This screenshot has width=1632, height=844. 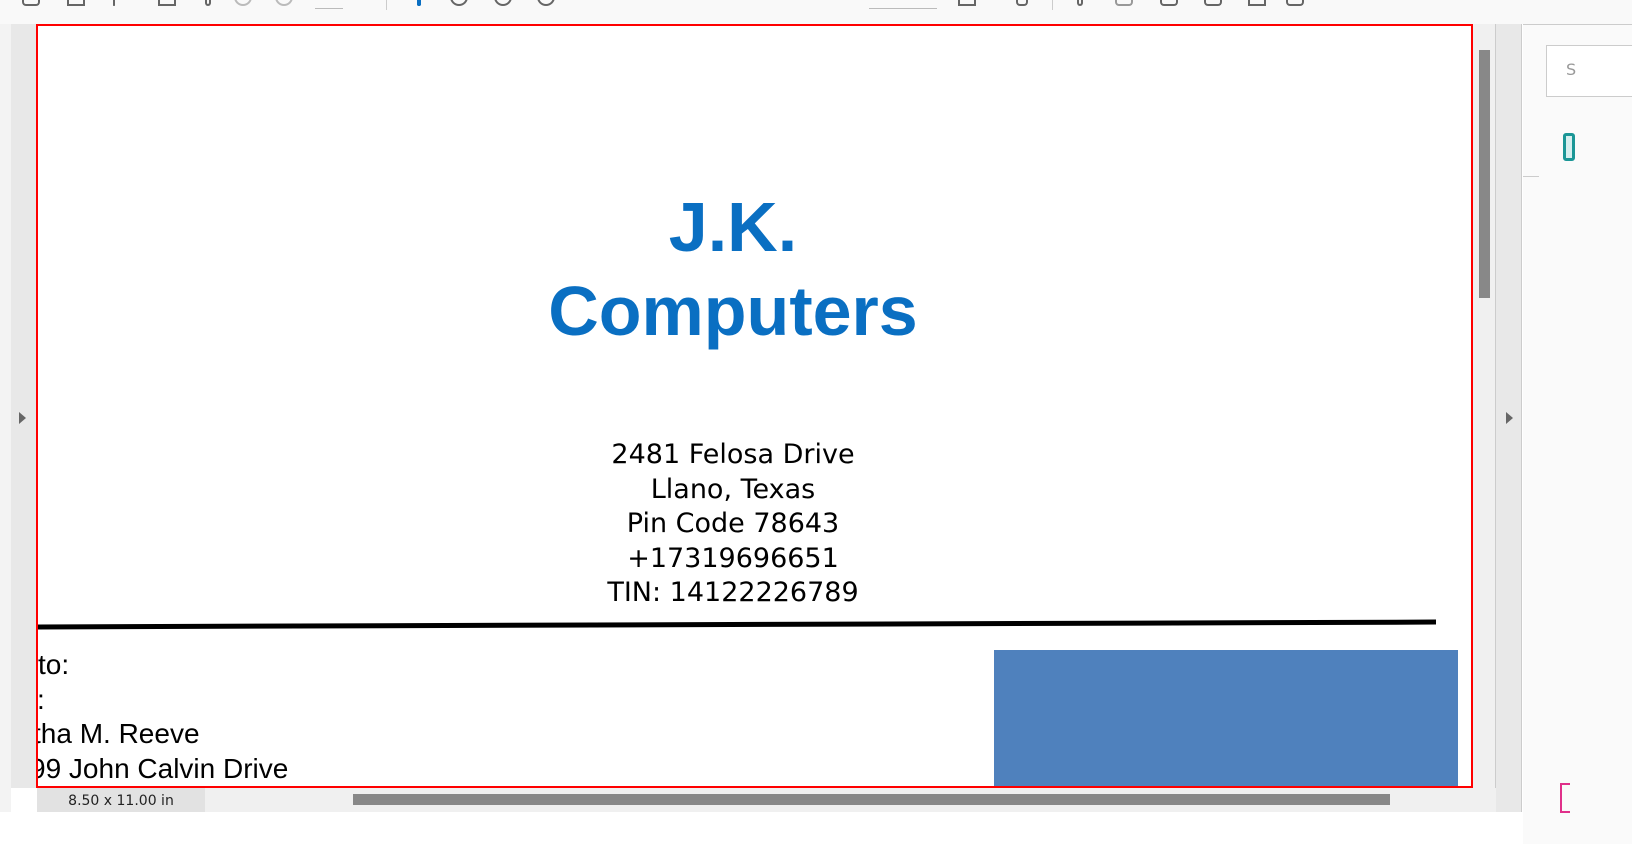 I want to click on divider, so click(x=1531, y=176).